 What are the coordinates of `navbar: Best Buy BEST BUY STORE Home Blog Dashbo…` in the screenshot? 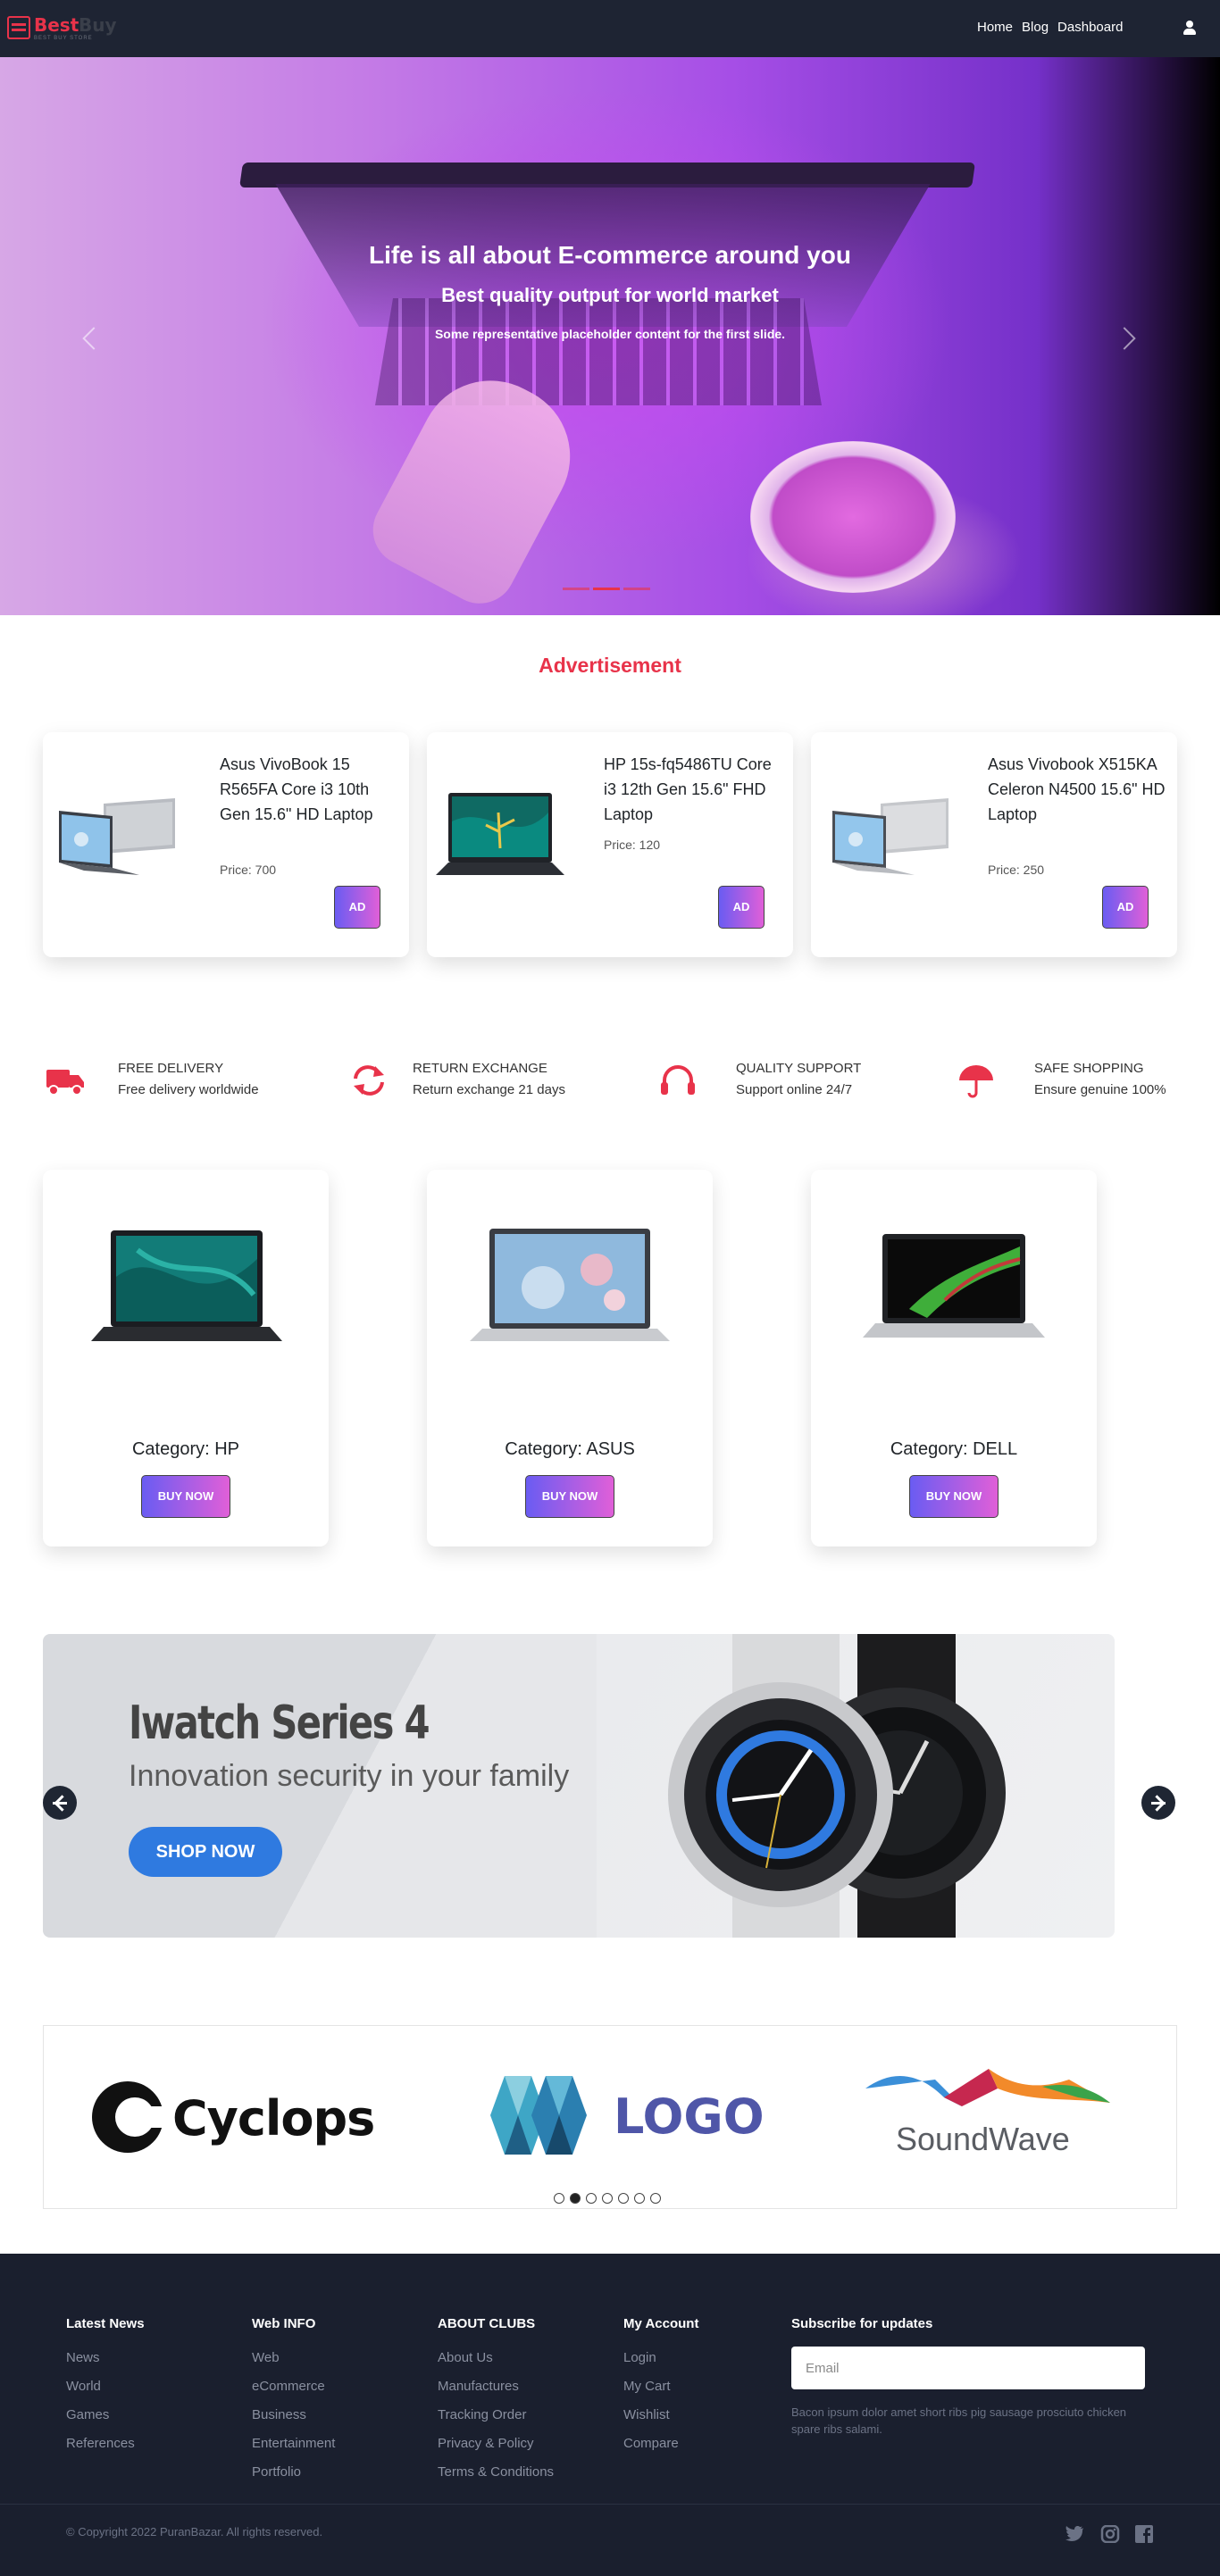 It's located at (610, 28).